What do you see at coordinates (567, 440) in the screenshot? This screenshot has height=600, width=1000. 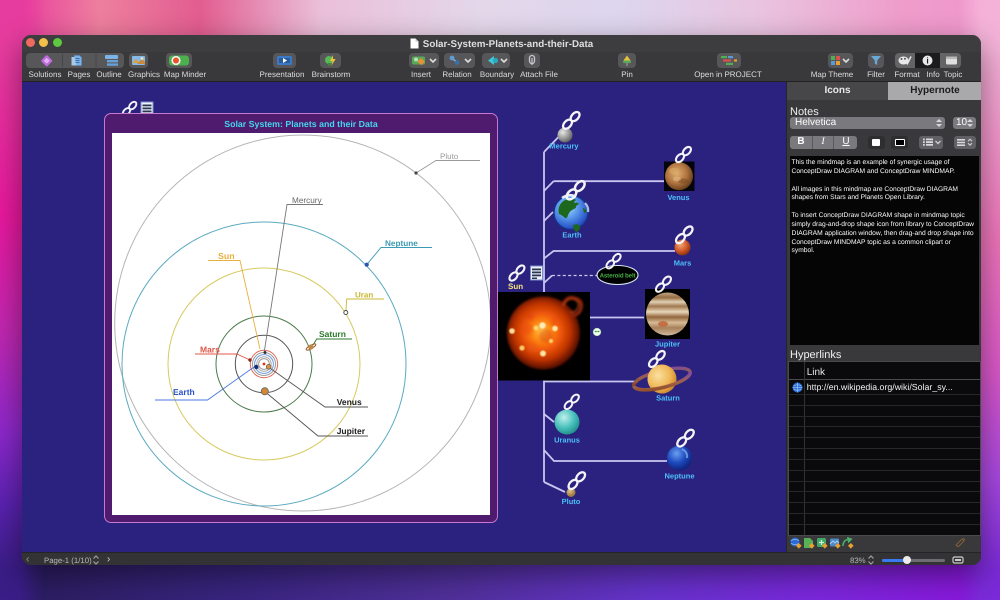 I see `svg-text: Uranus` at bounding box center [567, 440].